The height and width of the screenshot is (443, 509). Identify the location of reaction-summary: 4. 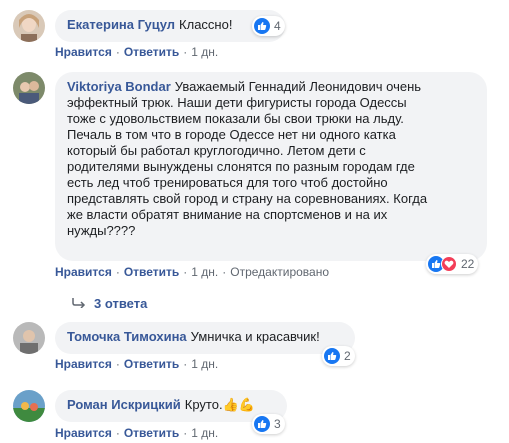
(268, 26).